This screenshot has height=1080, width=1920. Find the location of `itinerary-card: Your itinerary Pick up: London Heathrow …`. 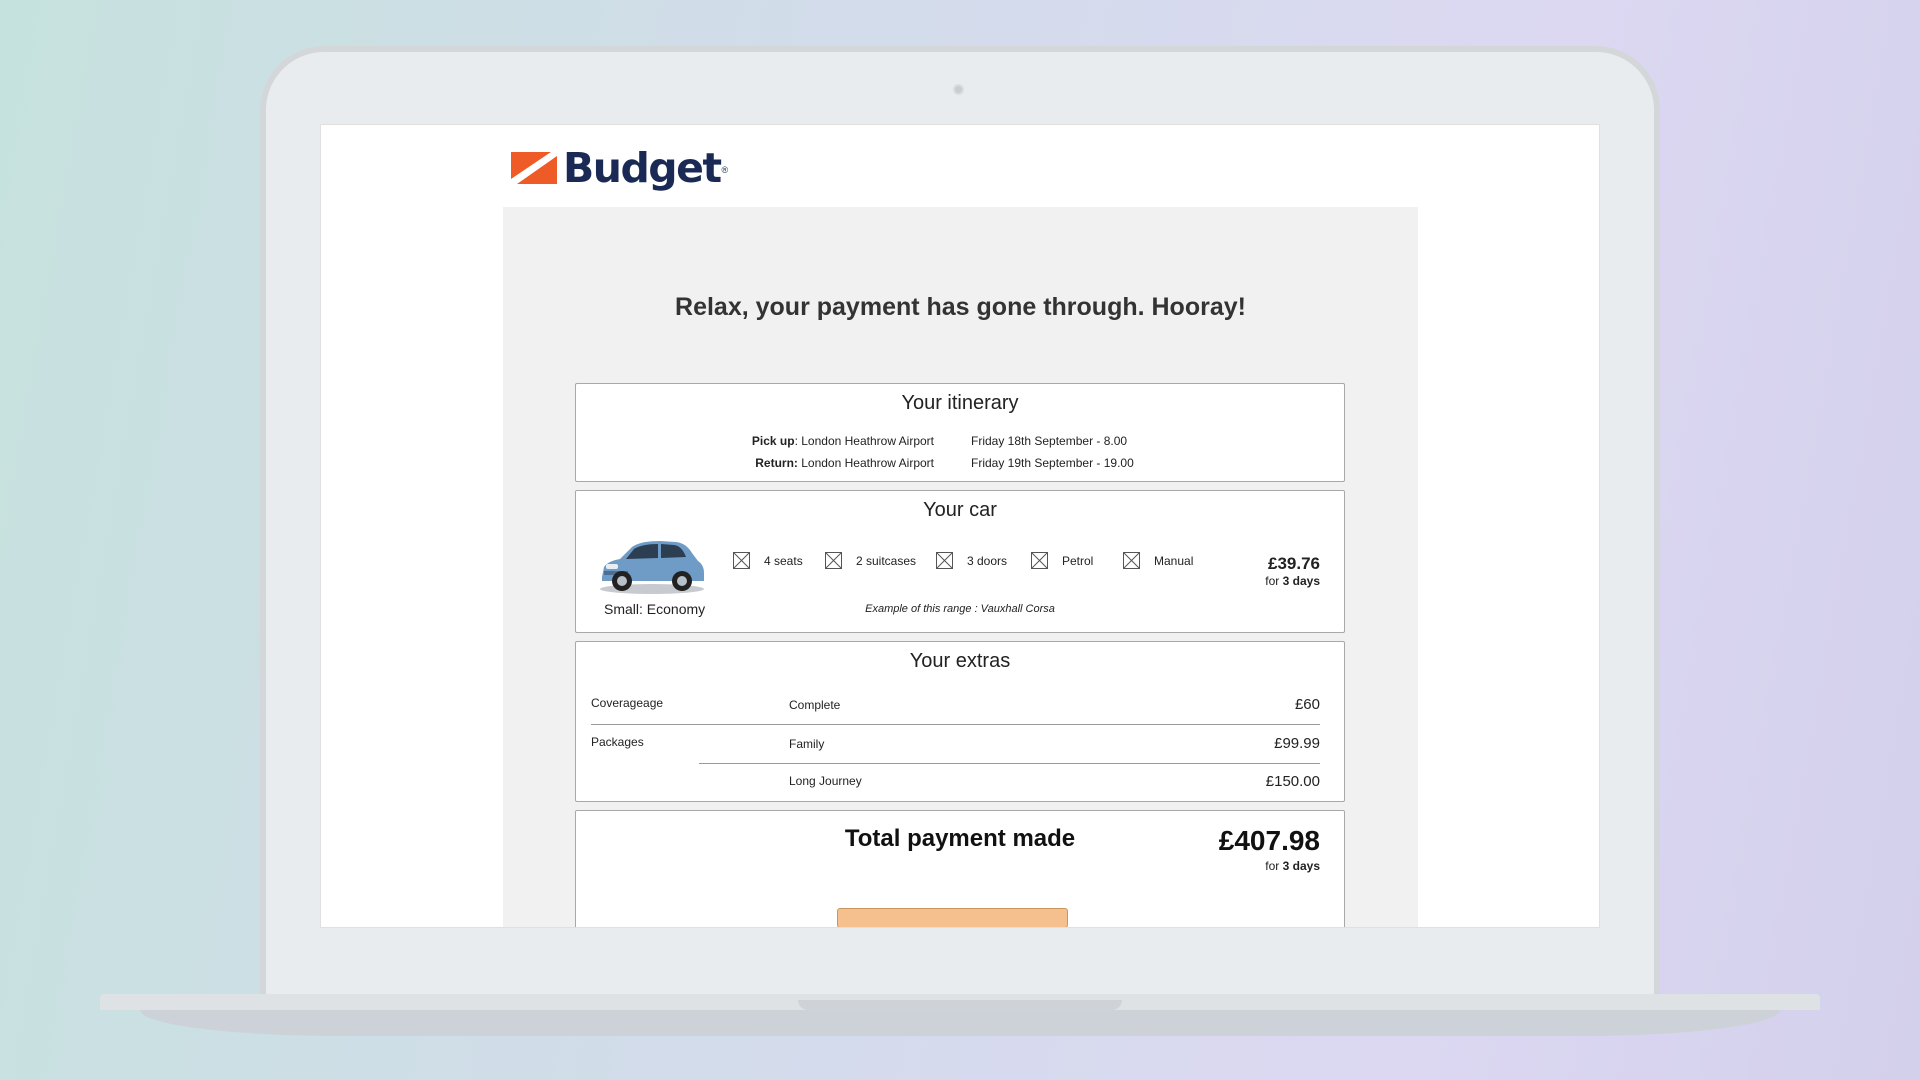

itinerary-card: Your itinerary Pick up: London Heathrow … is located at coordinates (960, 432).